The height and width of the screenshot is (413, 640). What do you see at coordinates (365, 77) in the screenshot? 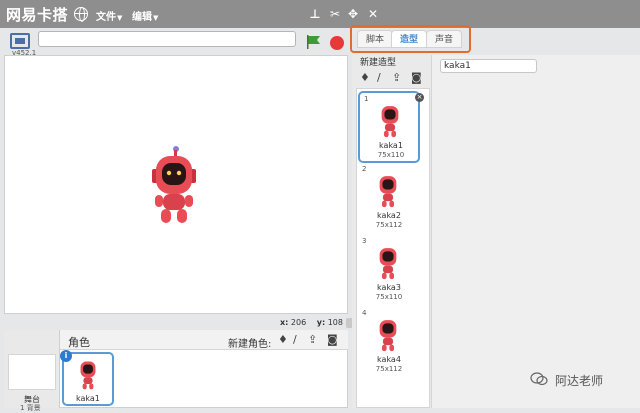
I see `costume-library-icon: ♦` at bounding box center [365, 77].